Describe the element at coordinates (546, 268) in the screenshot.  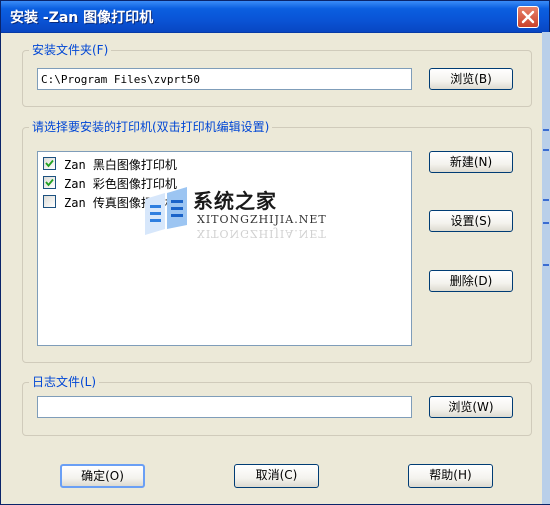
I see `background-window-edge` at that location.